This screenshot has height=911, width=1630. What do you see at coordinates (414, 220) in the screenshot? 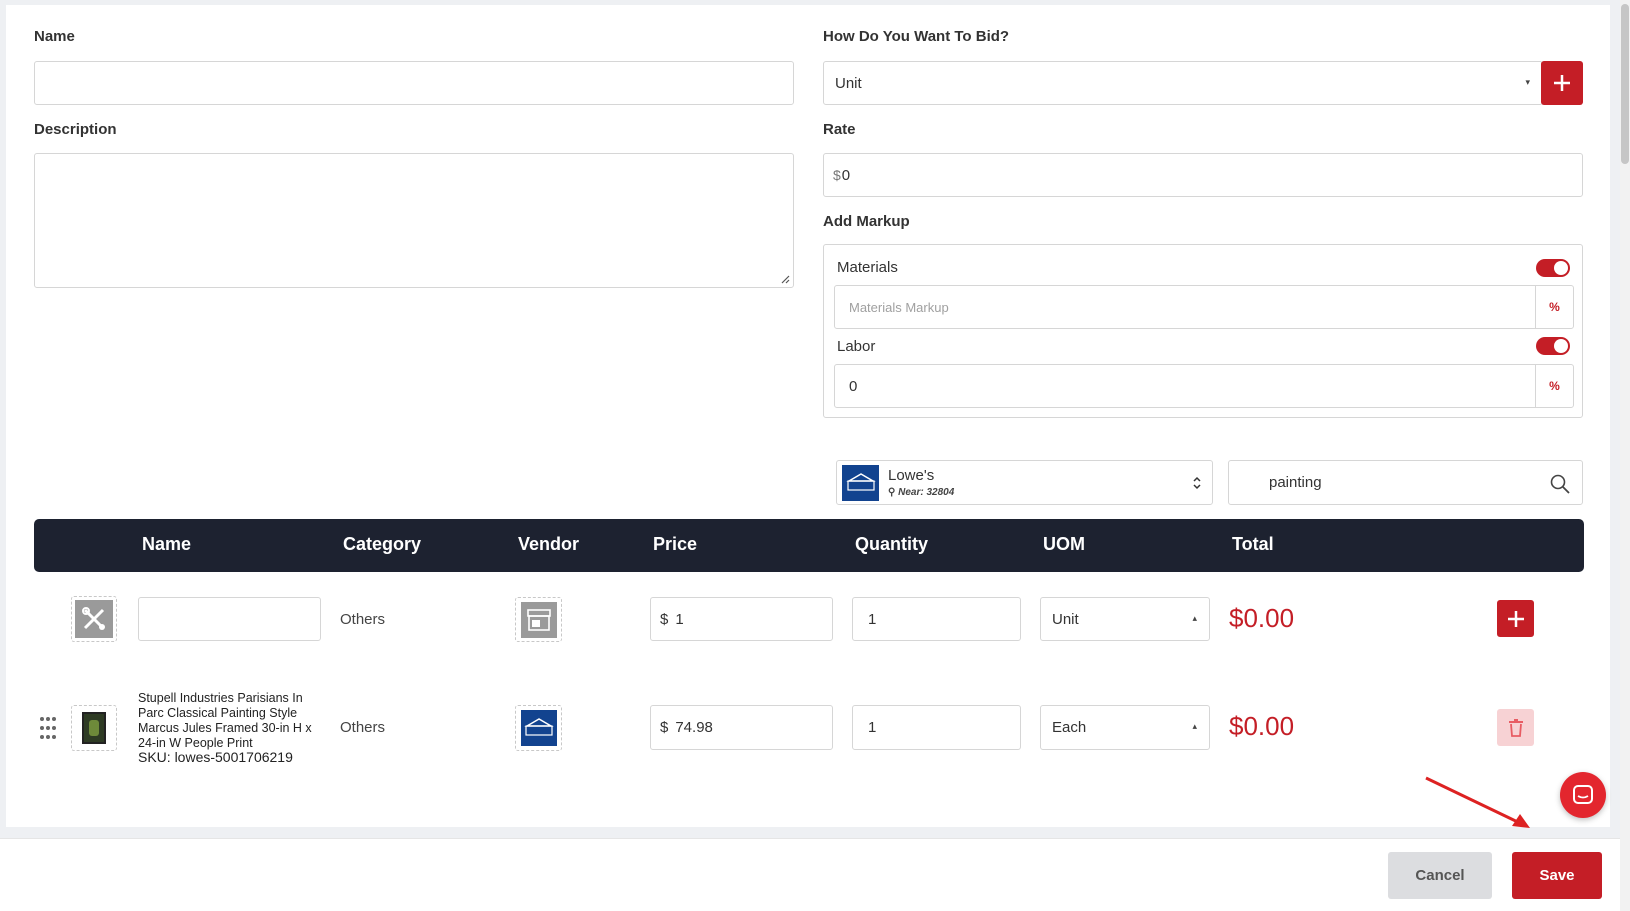
I see `description-textarea` at bounding box center [414, 220].